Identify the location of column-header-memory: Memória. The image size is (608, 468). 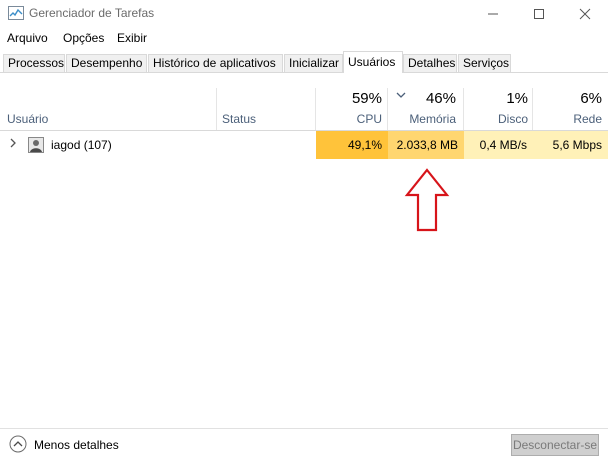
(422, 119).